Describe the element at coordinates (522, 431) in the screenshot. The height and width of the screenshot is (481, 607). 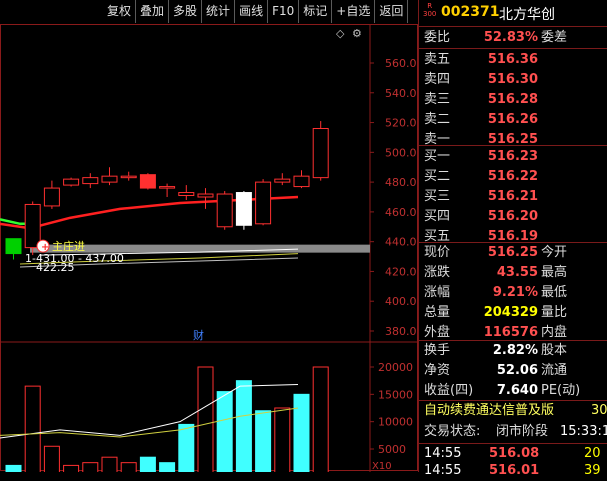
I see `status-value: 闭市阶段` at that location.